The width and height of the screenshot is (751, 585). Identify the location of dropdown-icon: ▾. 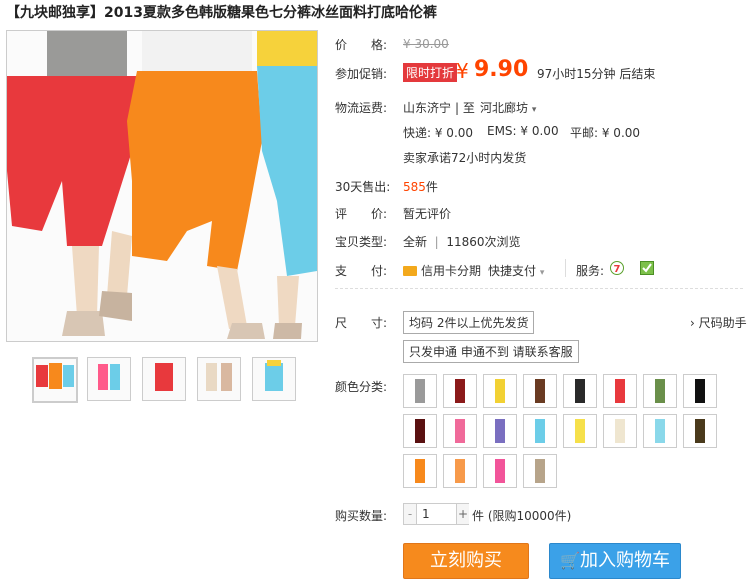
(542, 273).